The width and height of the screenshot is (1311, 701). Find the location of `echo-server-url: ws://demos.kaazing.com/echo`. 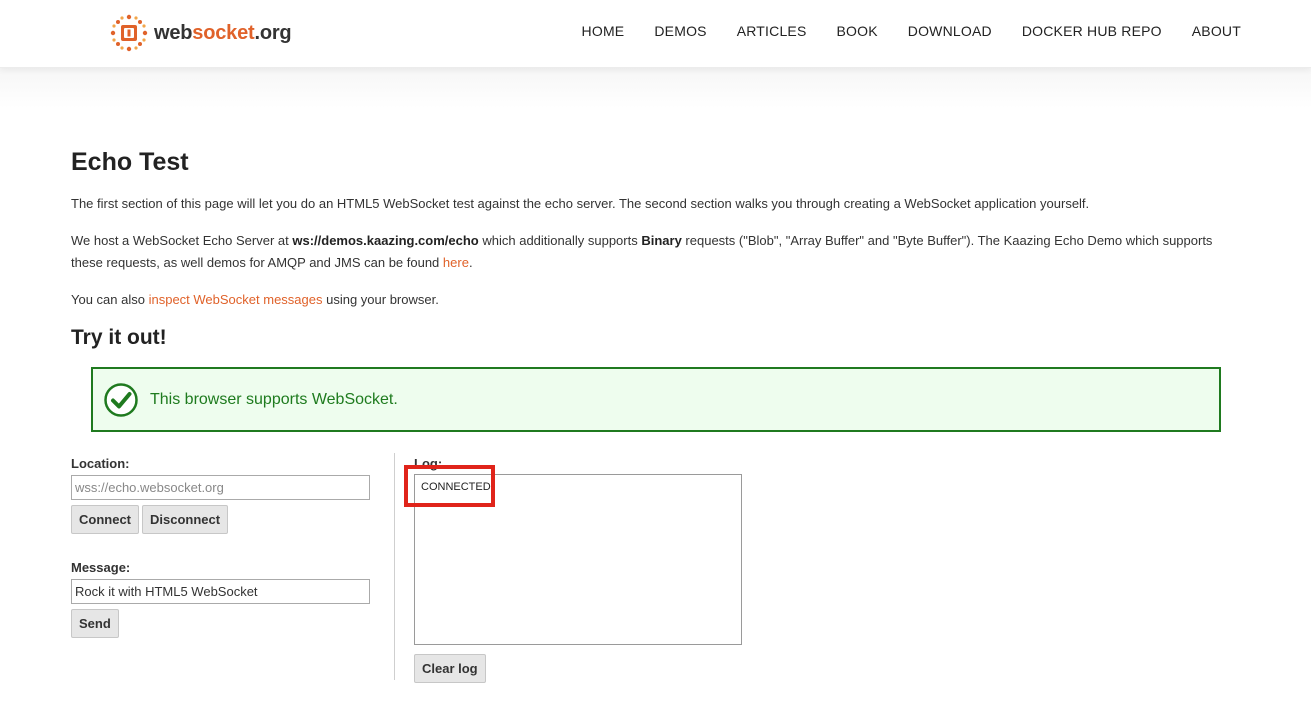

echo-server-url: ws://demos.kaazing.com/echo is located at coordinates (385, 240).